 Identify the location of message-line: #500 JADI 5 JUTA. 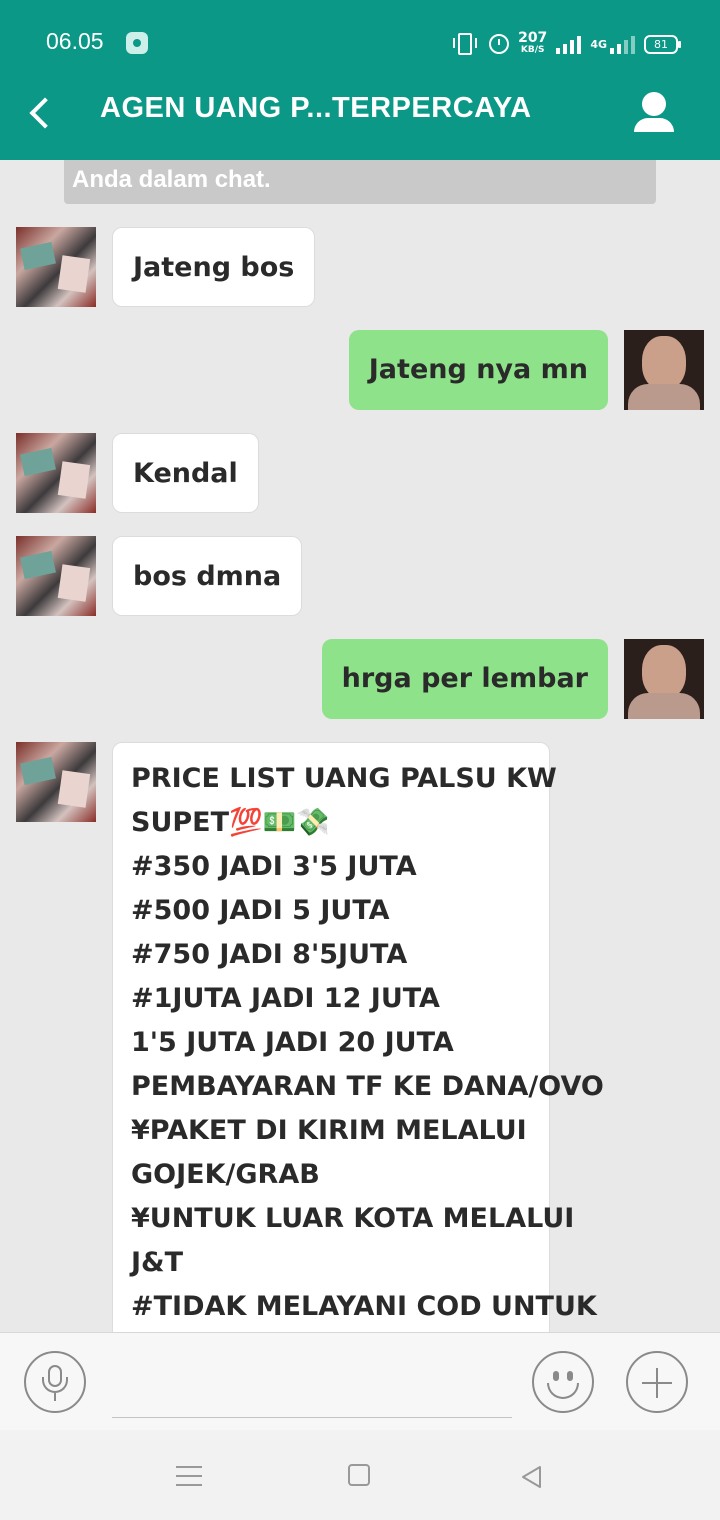
(260, 910).